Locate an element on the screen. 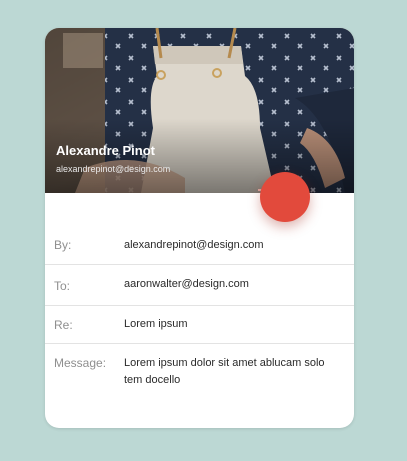  subject-row: Re: is located at coordinates (199, 325).